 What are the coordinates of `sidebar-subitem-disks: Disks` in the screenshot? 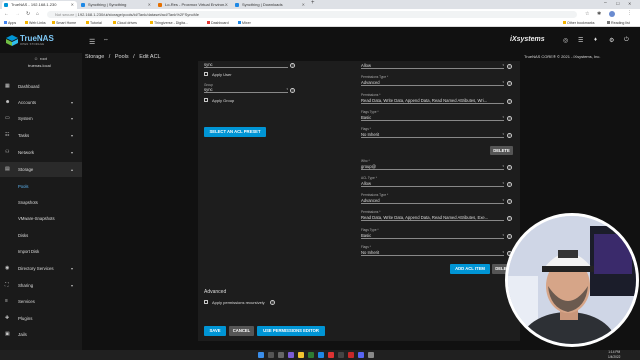 It's located at (41, 235).